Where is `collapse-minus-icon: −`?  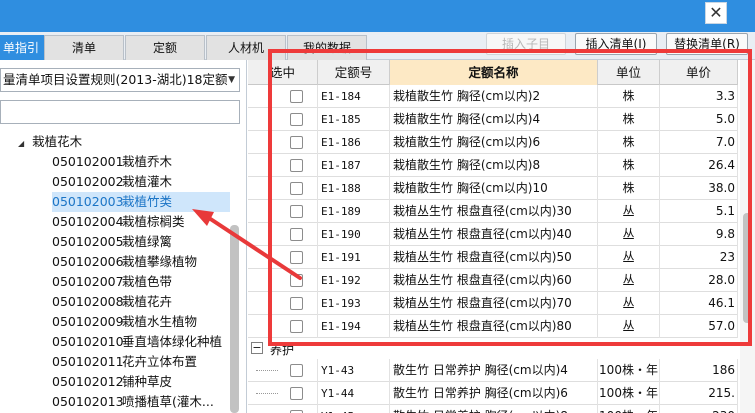 collapse-minus-icon: − is located at coordinates (257, 348).